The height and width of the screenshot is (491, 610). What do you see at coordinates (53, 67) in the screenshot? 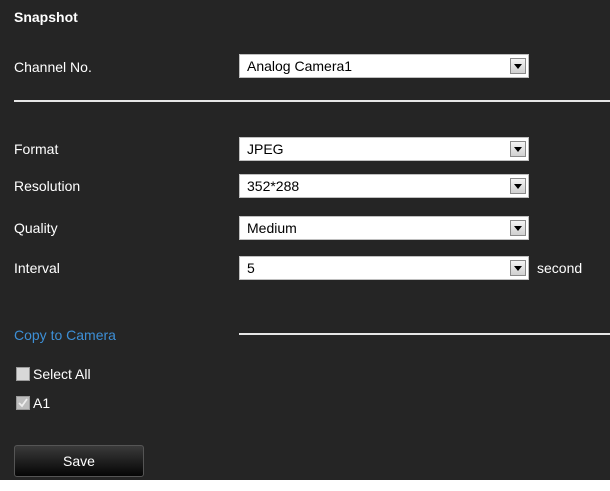
I see `channel-label: Channel No.` at bounding box center [53, 67].